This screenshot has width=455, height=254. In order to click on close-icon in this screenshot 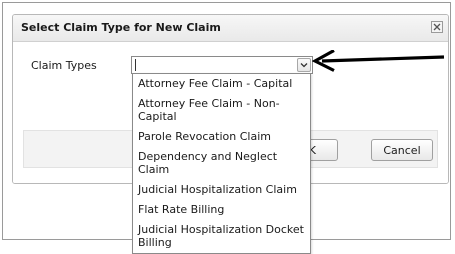, I will do `click(437, 27)`.